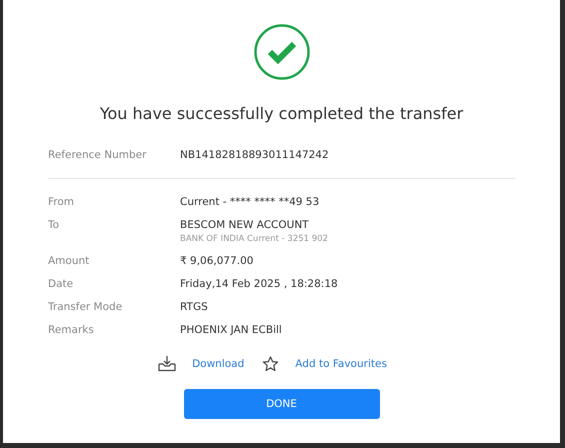  Describe the element at coordinates (61, 284) in the screenshot. I see `field-label: Date` at that location.